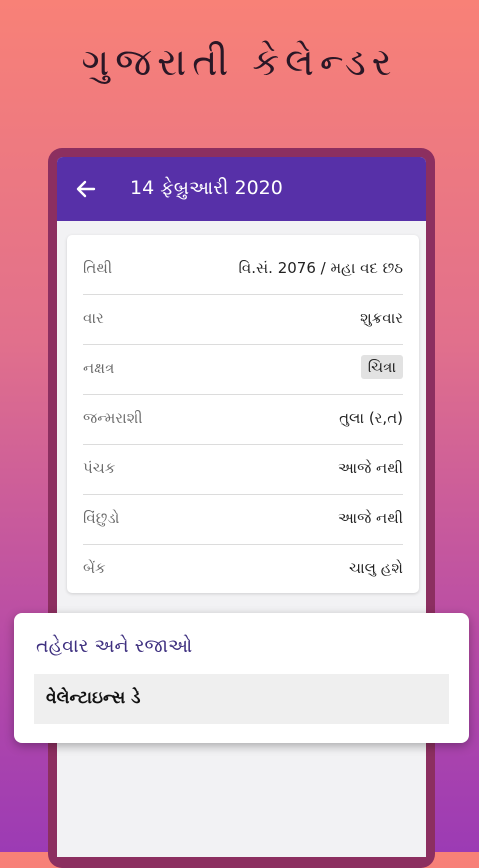 The width and height of the screenshot is (479, 868). I want to click on row-value: શુક્રવાર, so click(381, 318).